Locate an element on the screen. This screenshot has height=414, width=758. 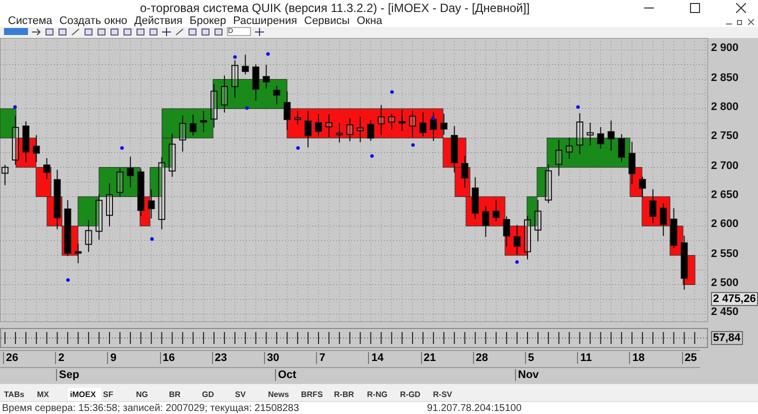
date-label: 2 is located at coordinates (59, 358).